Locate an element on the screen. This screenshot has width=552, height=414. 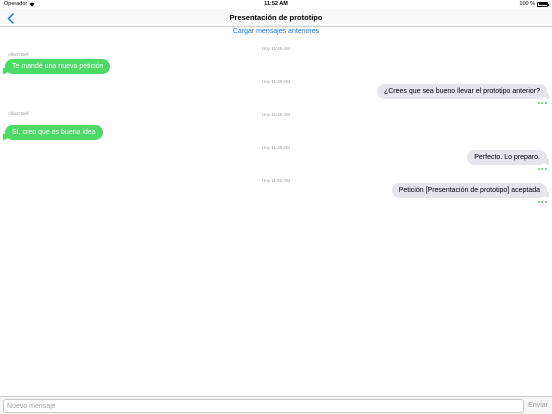
incoming-message-bubble: Sí, creo que es buena idea is located at coordinates (53, 132).